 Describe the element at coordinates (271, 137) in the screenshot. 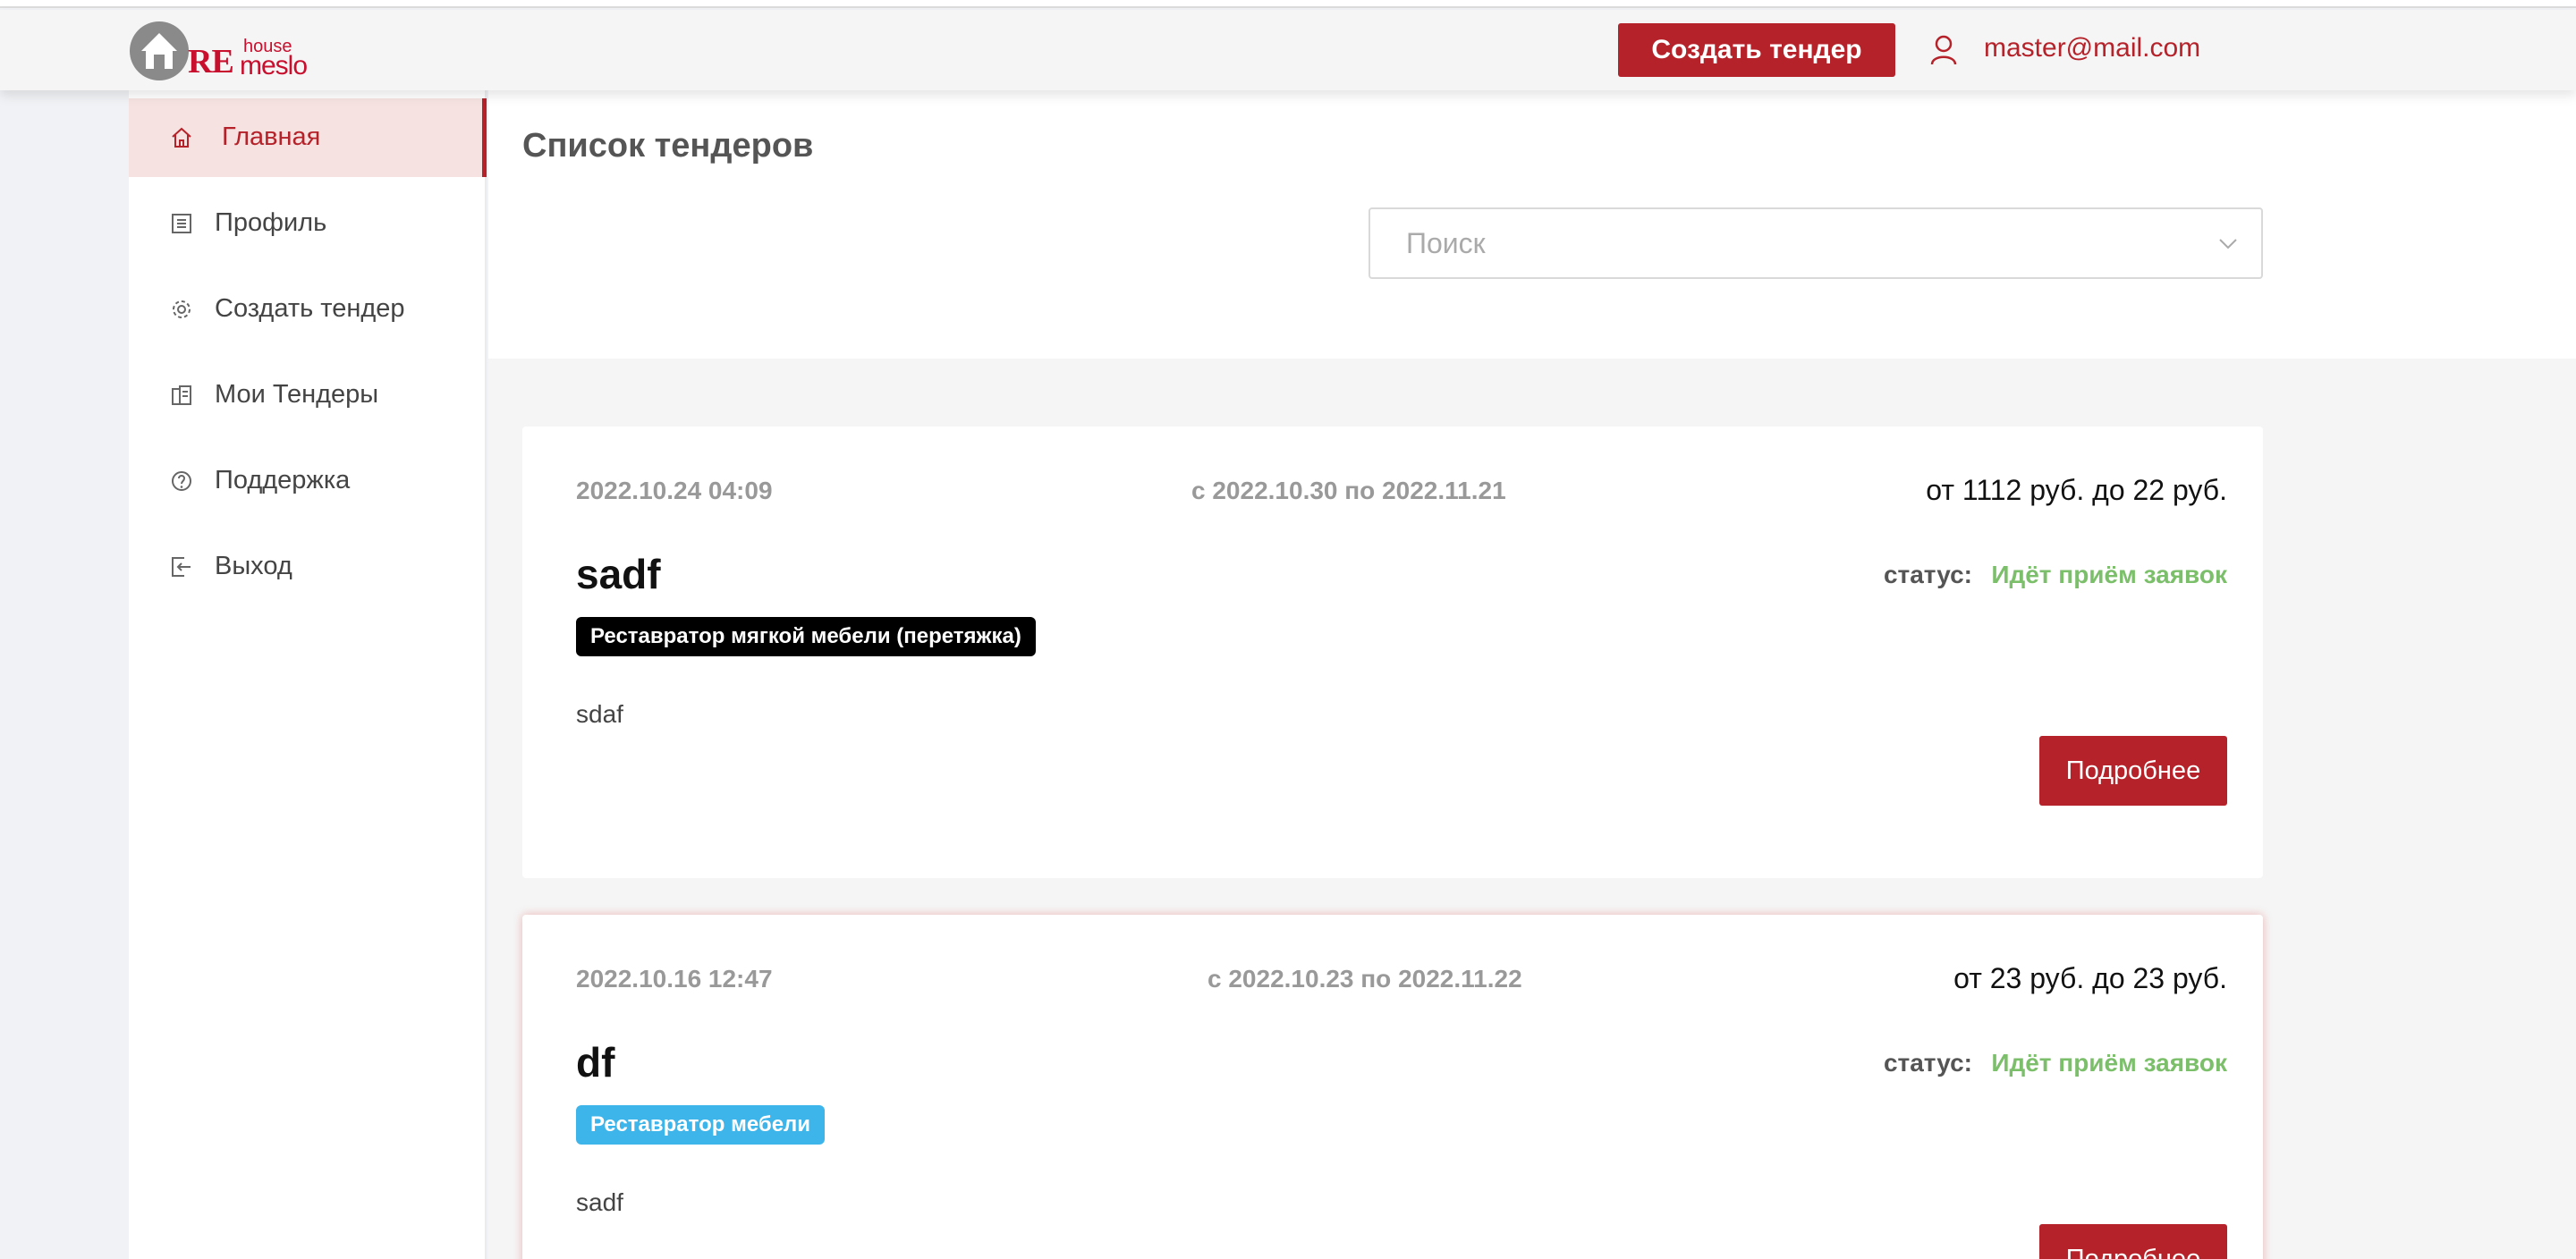

I see `sidebar-item-label: Главная` at that location.